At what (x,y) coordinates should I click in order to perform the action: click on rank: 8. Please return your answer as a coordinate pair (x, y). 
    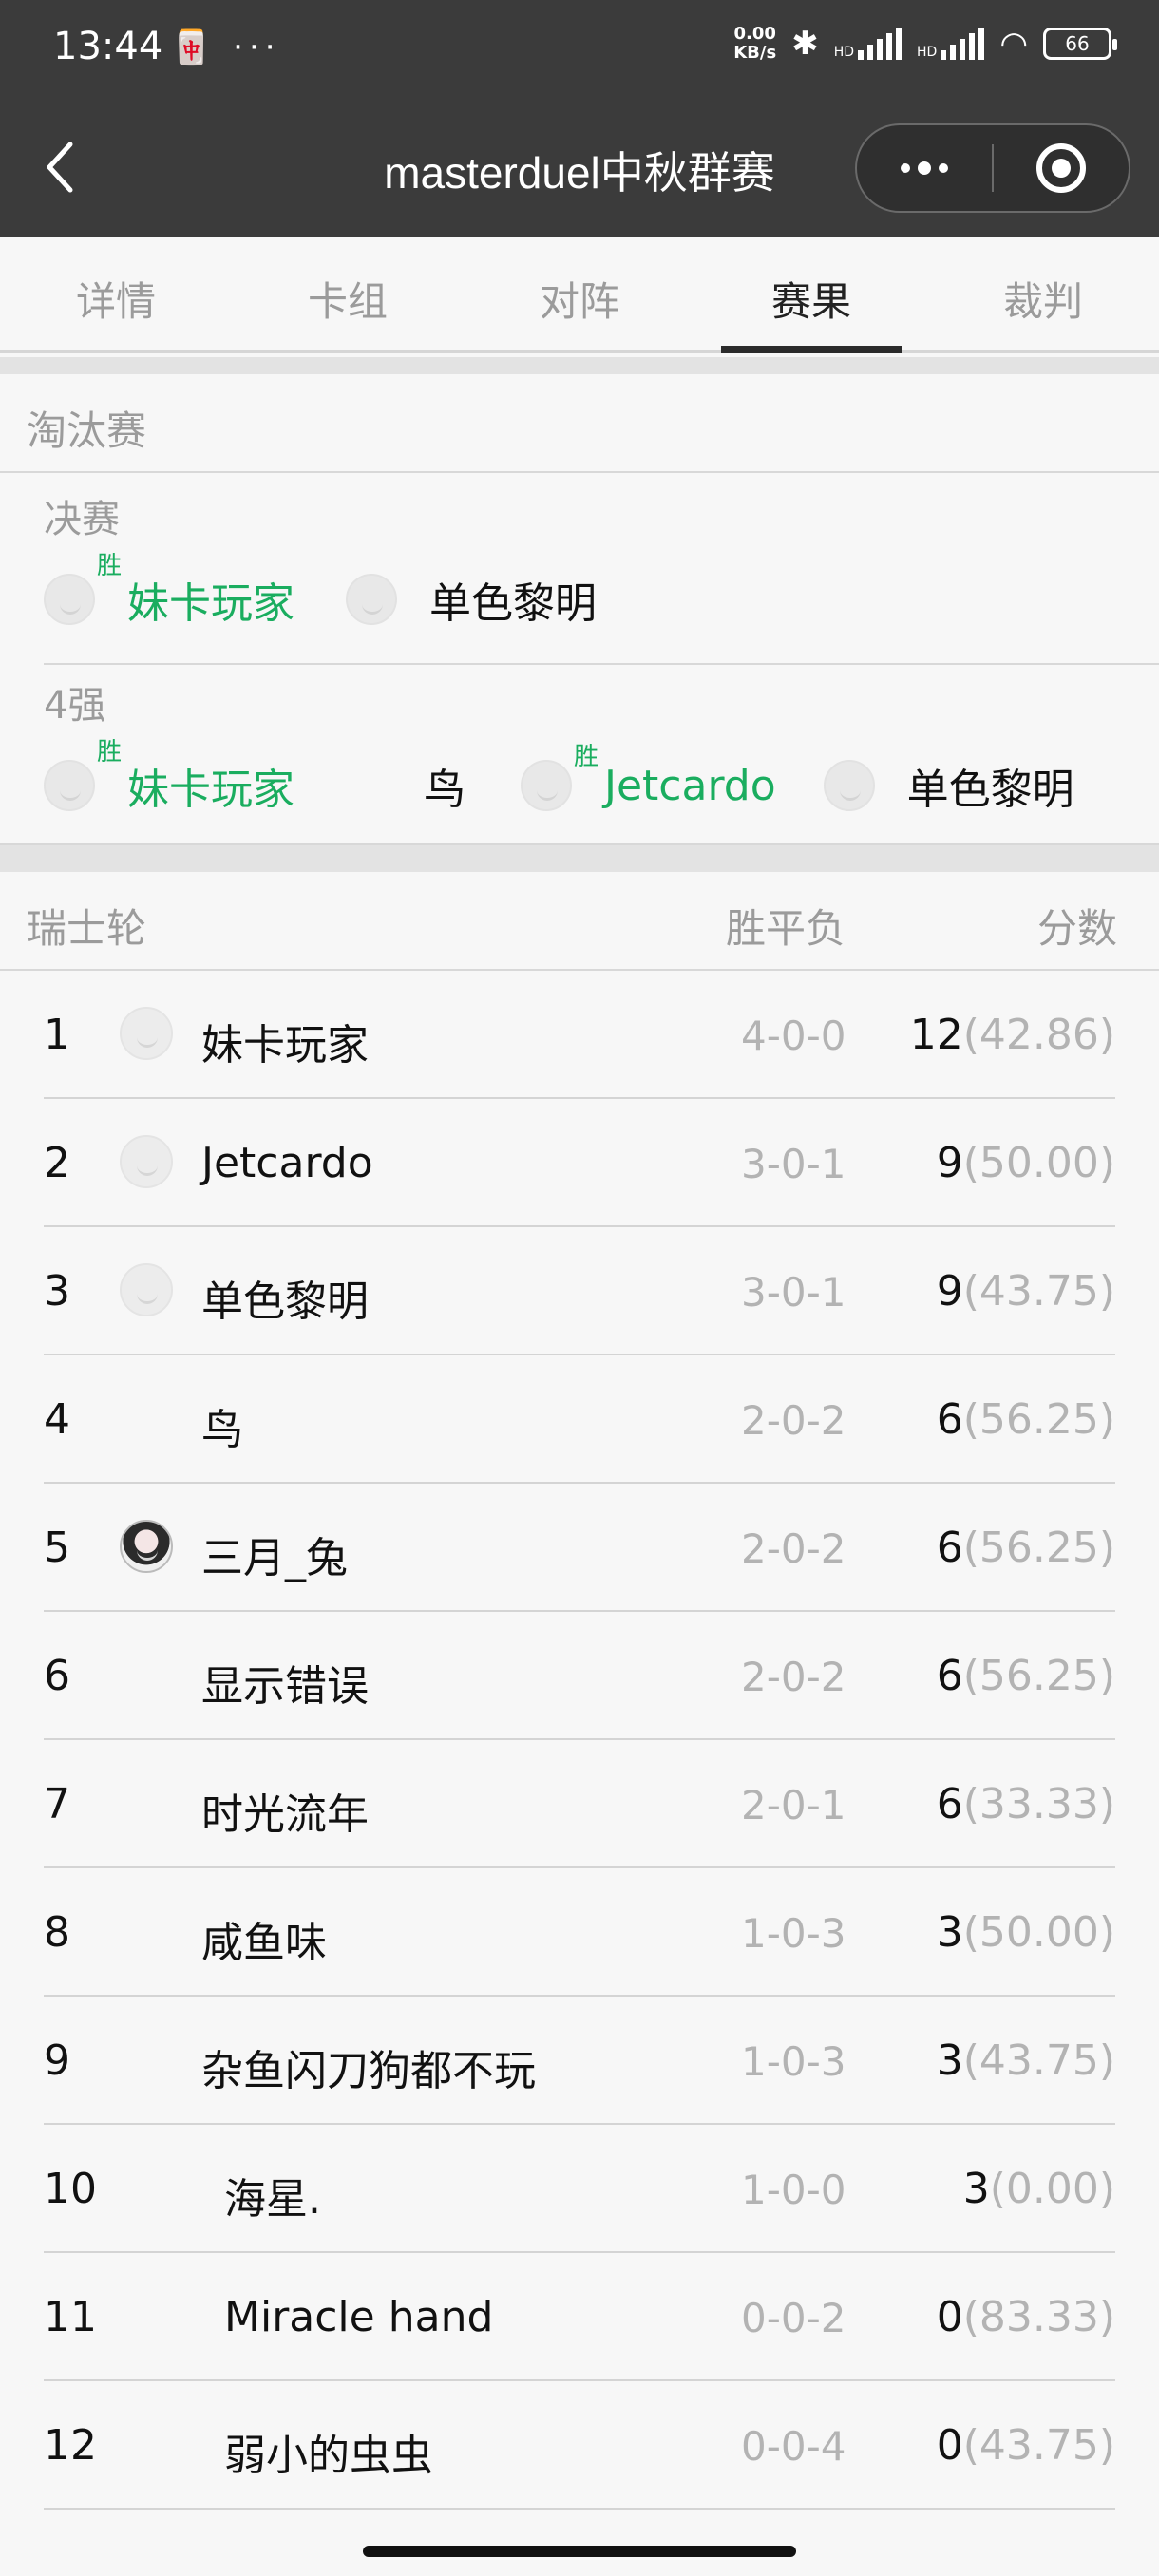
    Looking at the image, I should click on (57, 1932).